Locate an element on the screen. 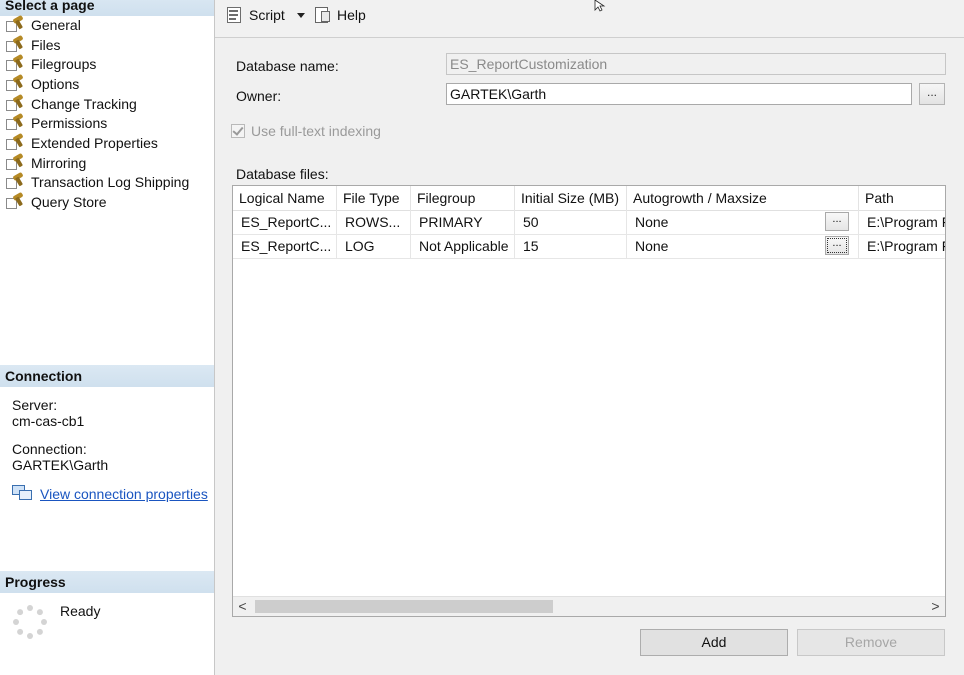  add-button: Add is located at coordinates (714, 642).